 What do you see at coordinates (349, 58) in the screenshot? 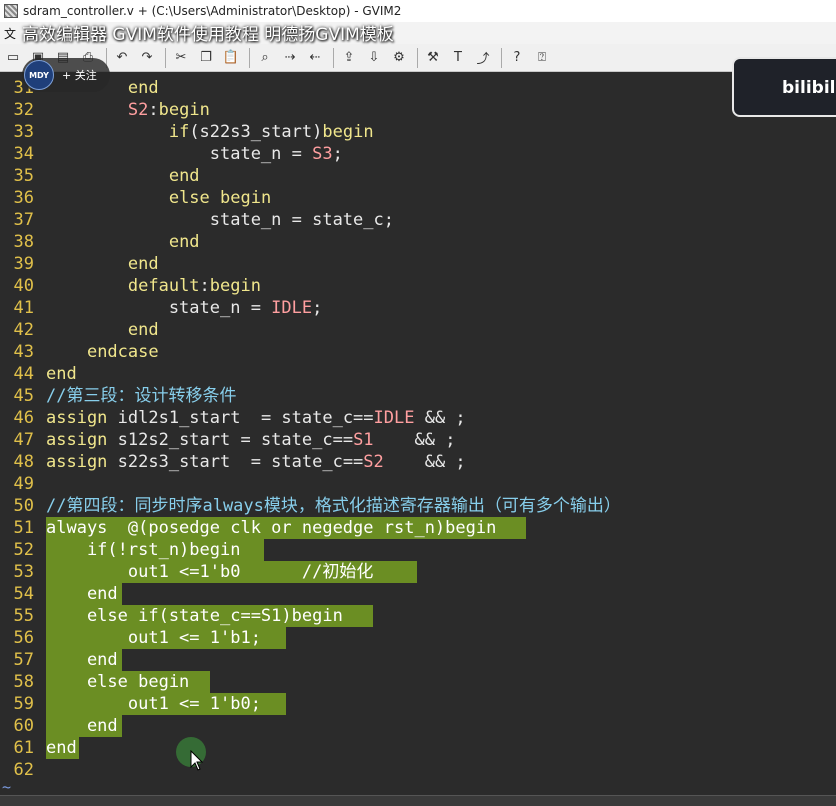
I see `load-session-icon: ⇪` at bounding box center [349, 58].